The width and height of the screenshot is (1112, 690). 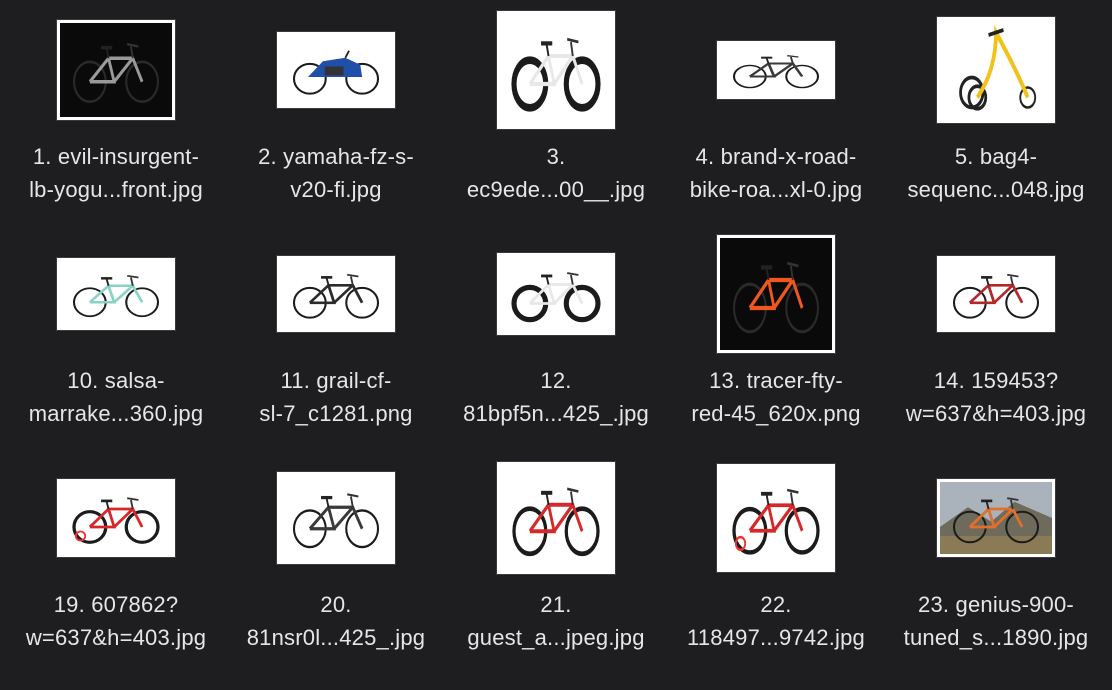 I want to click on mountain-landscape-bike-photo, so click(x=996, y=518).